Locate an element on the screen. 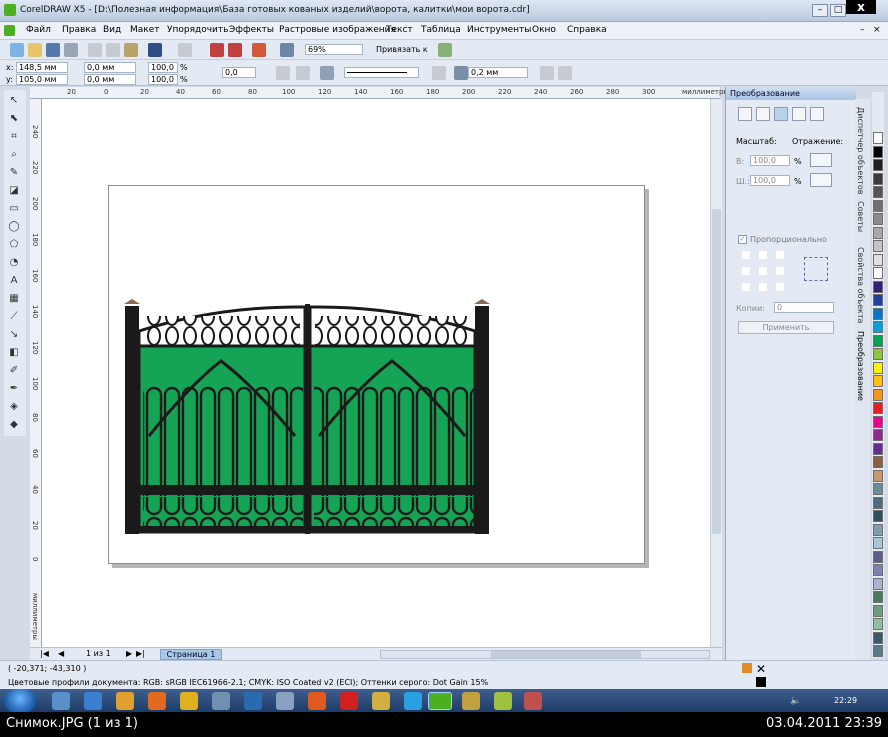 This screenshot has width=888, height=737. options-icon is located at coordinates (445, 50).